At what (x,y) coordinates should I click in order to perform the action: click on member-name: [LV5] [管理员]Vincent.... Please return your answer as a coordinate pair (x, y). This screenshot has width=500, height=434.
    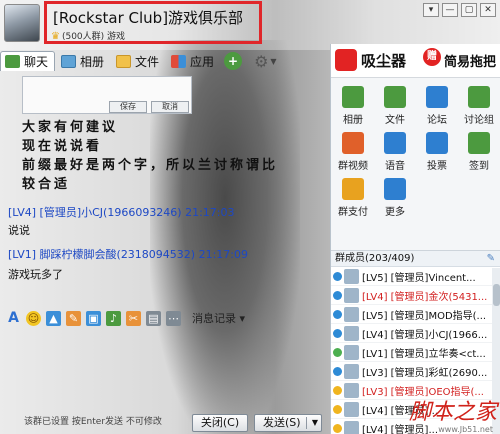
    Looking at the image, I should click on (419, 278).